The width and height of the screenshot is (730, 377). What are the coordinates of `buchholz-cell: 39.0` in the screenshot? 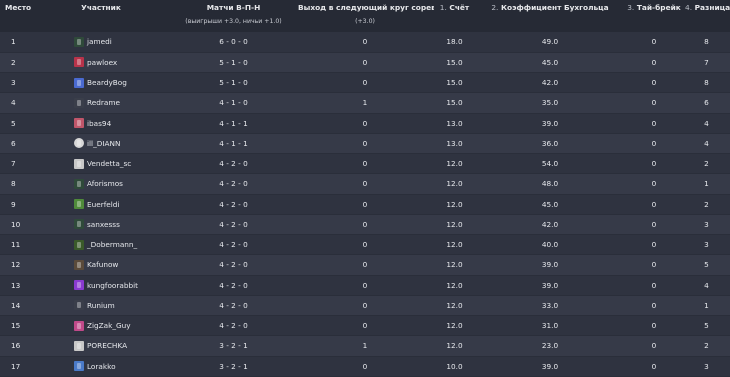 It's located at (550, 265).